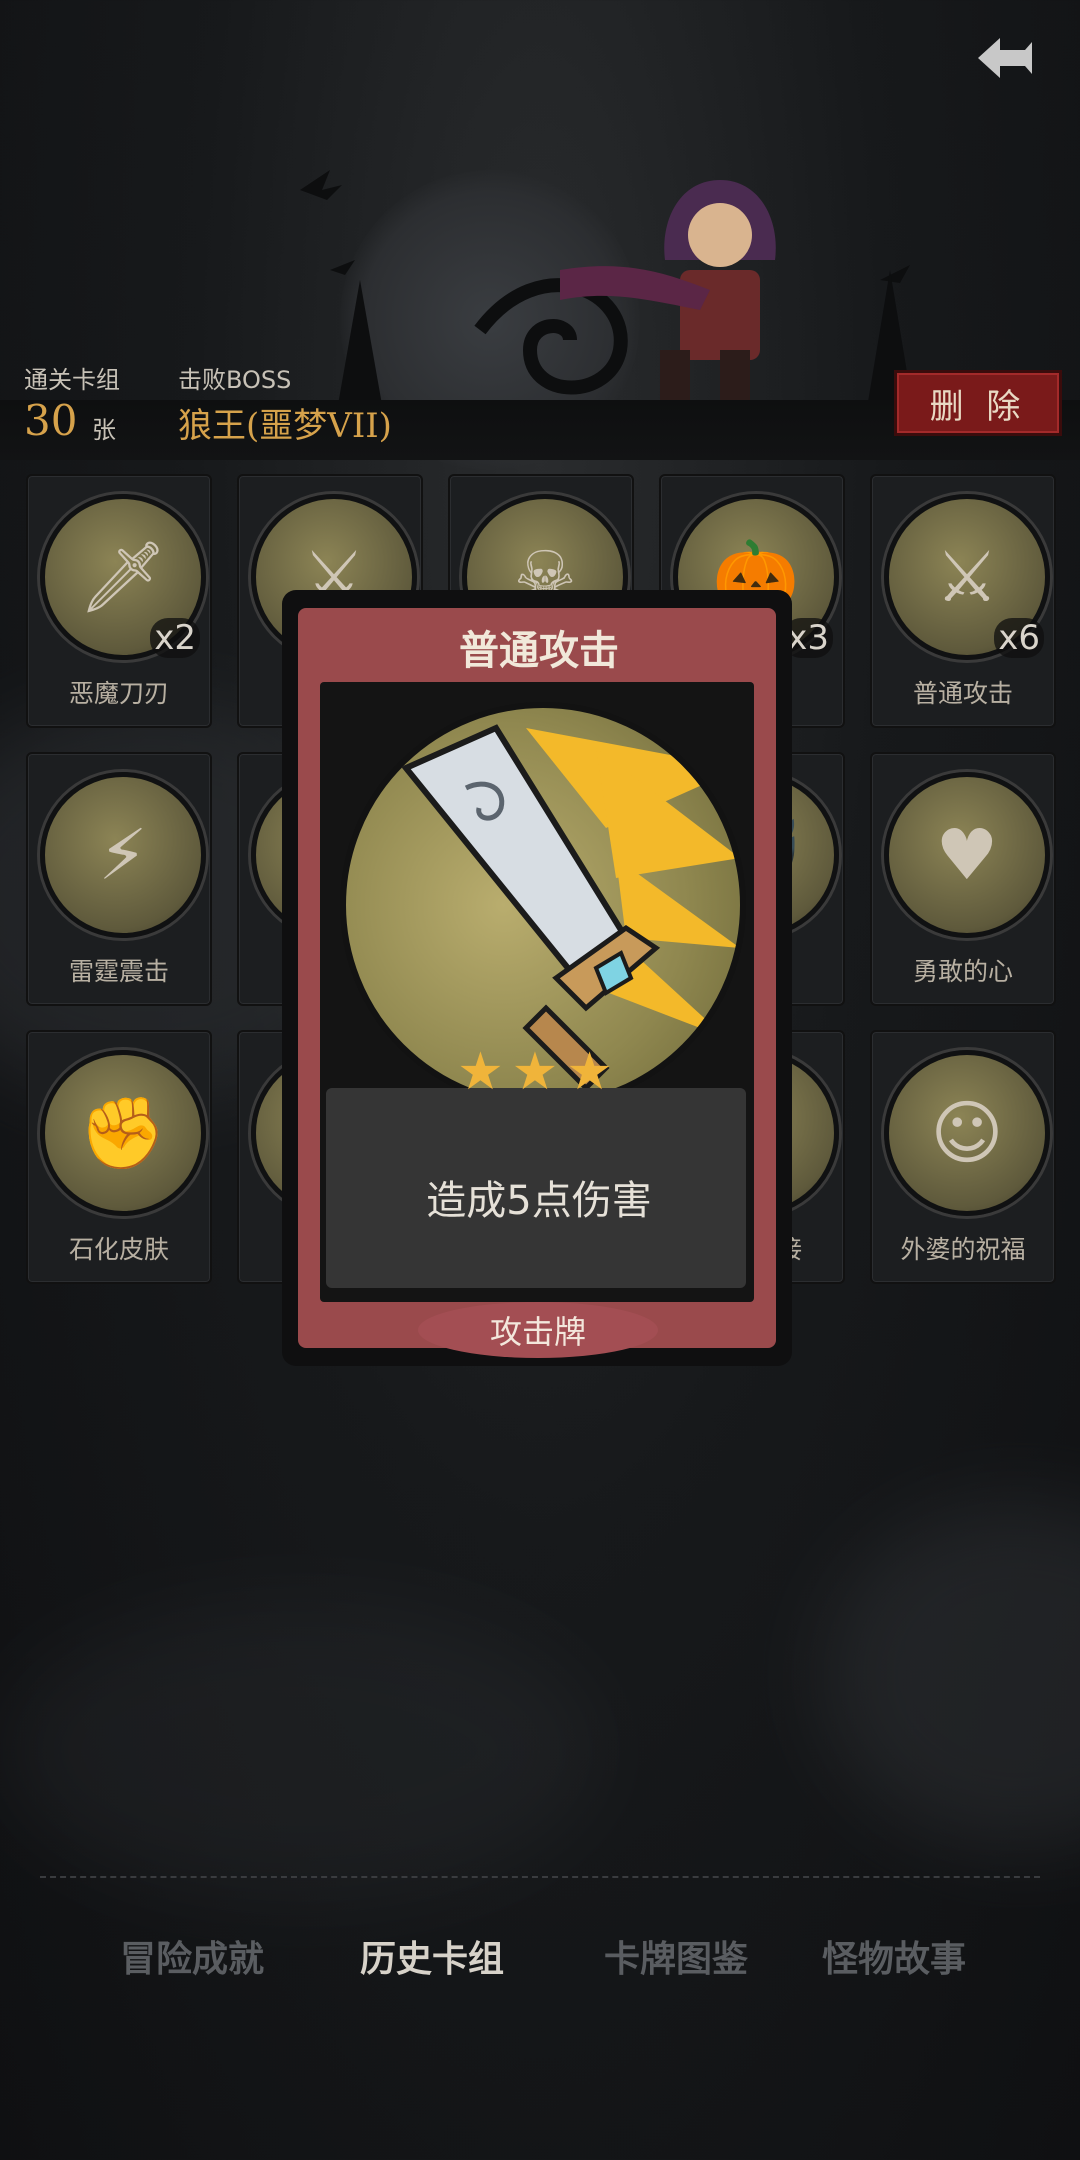 The width and height of the screenshot is (1080, 2160). I want to click on card-name: 石化皮肤, so click(118, 1249).